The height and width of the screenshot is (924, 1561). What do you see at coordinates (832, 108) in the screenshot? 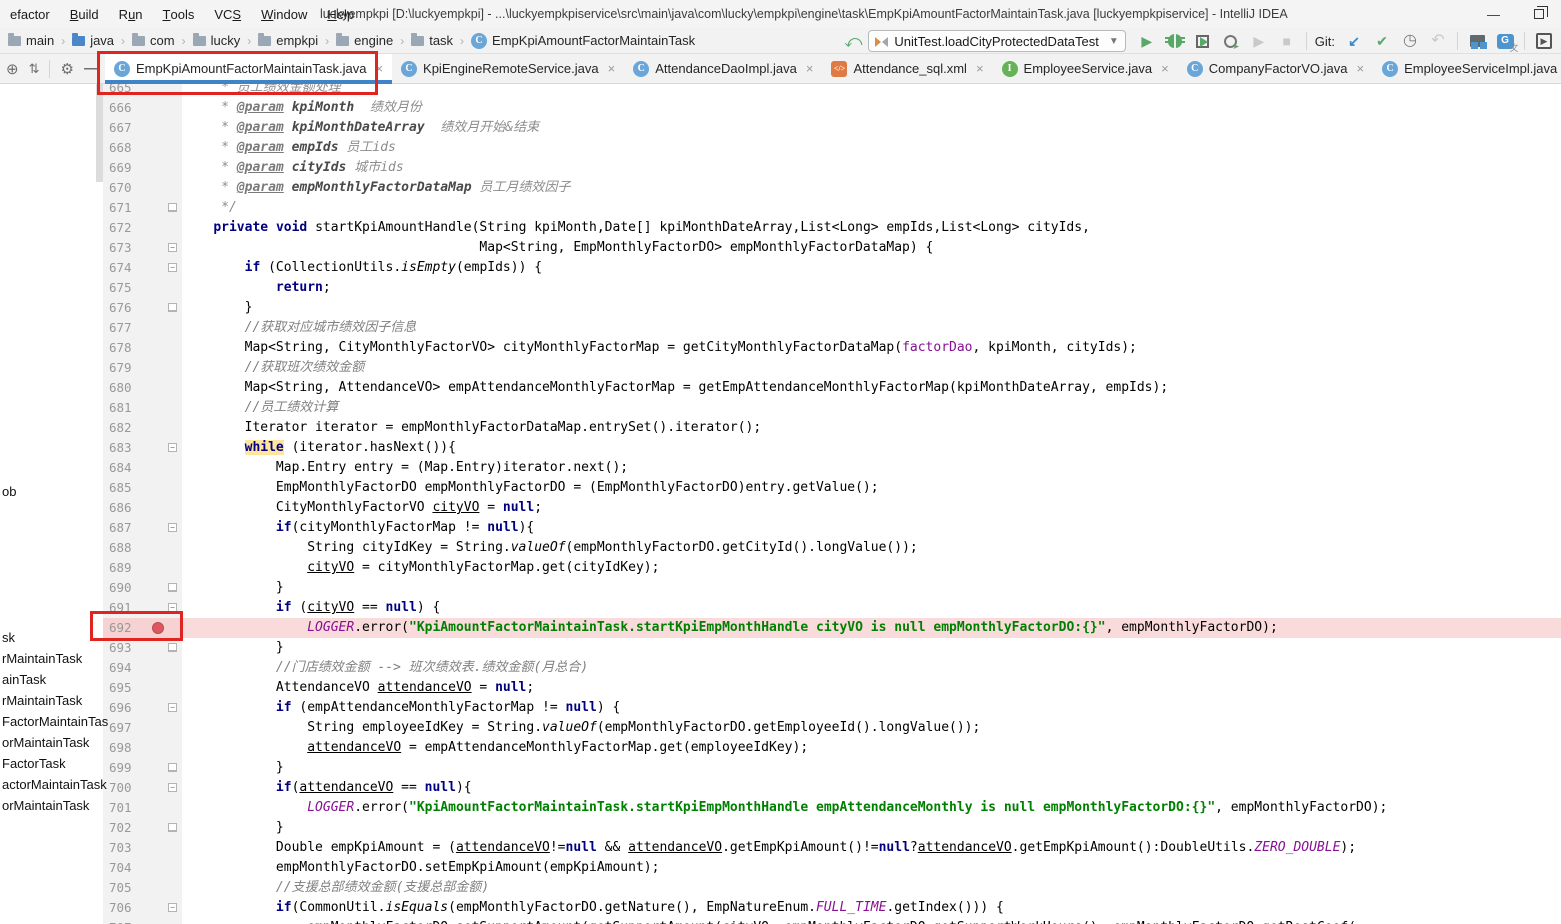
I see `code-line-666: 666 * @param kpiMonth 绩效月份` at bounding box center [832, 108].